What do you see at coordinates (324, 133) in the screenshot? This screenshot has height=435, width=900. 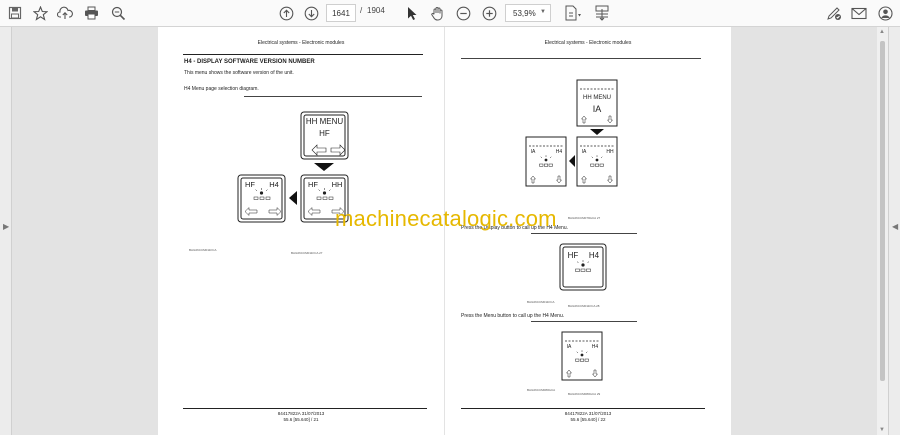 I see `screen-top-line2: HF` at bounding box center [324, 133].